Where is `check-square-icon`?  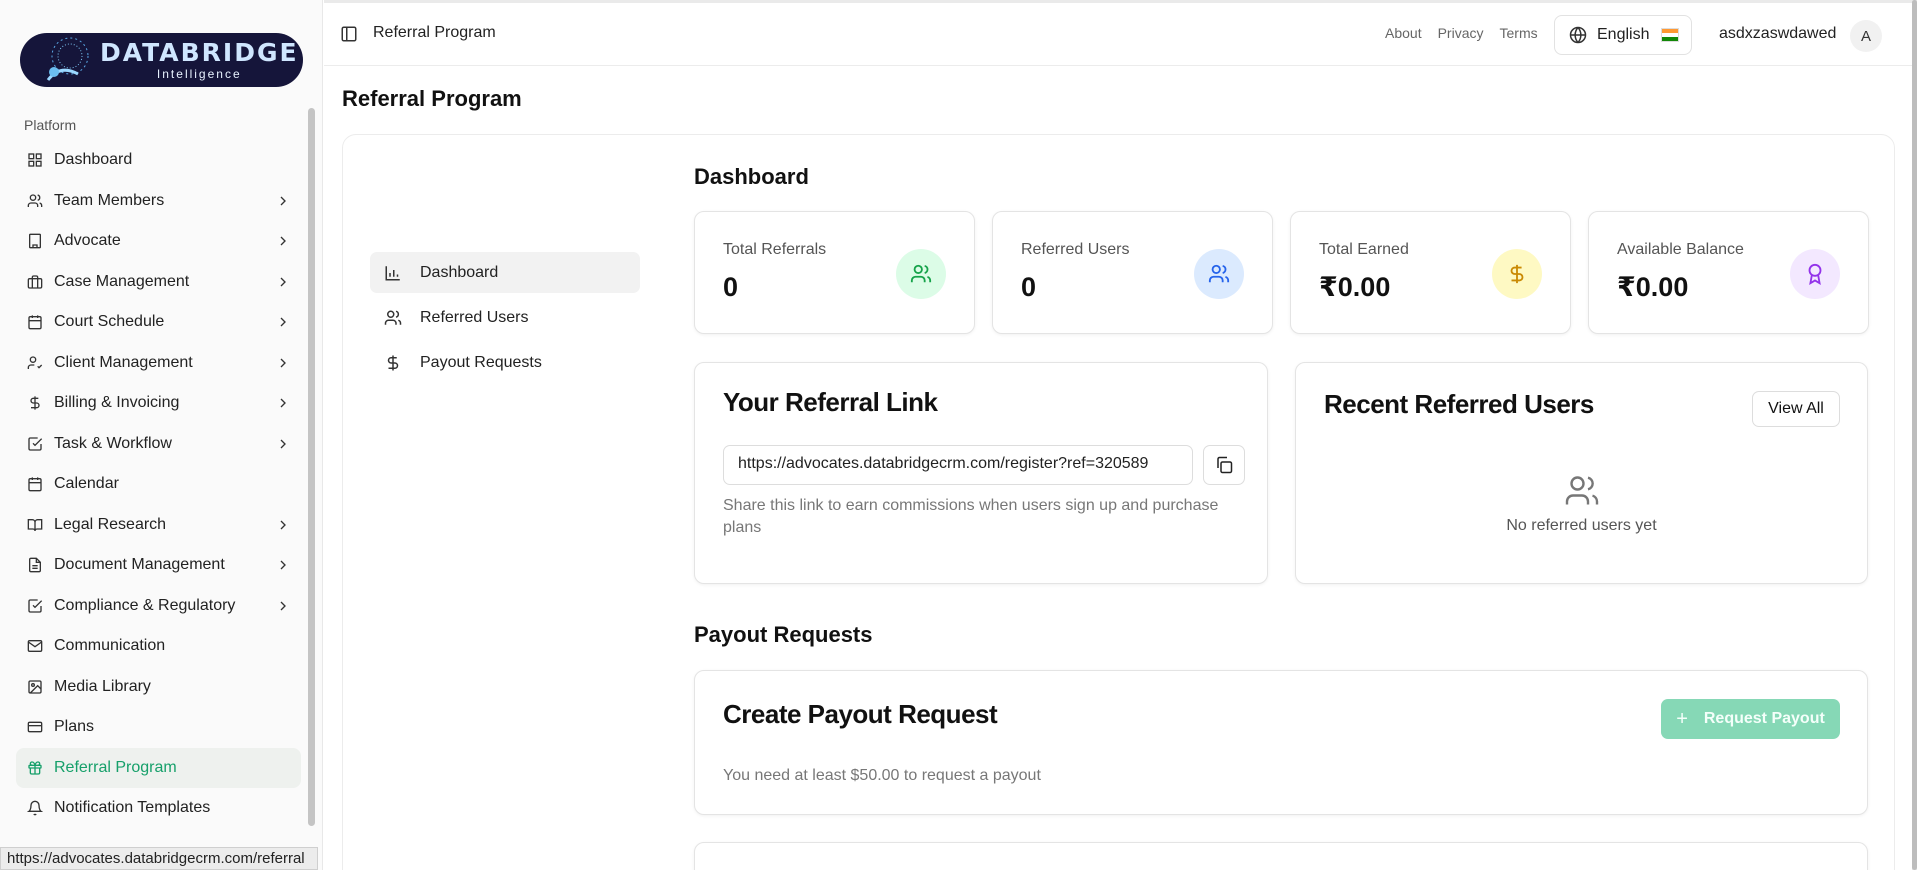 check-square-icon is located at coordinates (35, 606).